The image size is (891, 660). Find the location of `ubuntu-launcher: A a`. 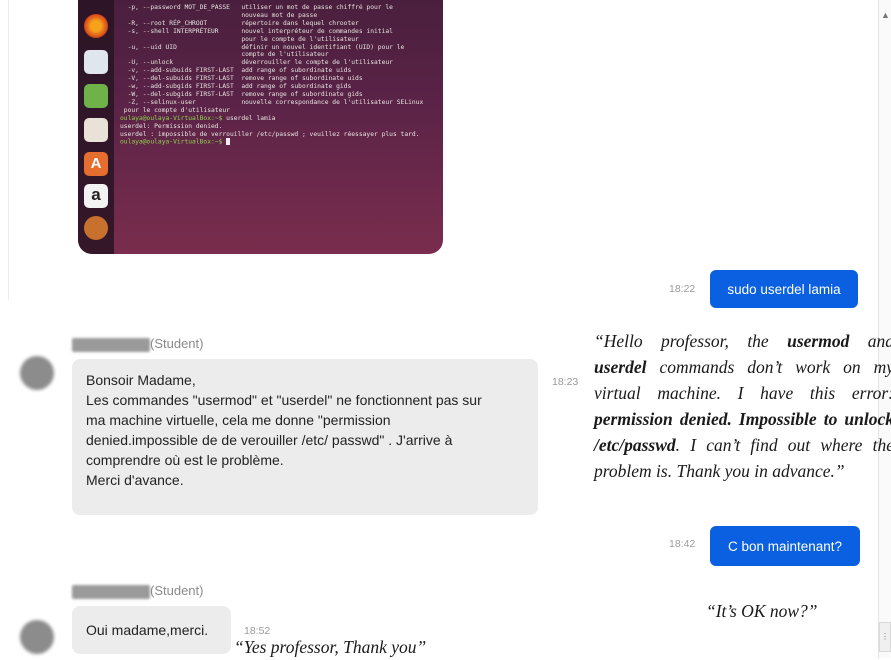

ubuntu-launcher: A a is located at coordinates (96, 127).